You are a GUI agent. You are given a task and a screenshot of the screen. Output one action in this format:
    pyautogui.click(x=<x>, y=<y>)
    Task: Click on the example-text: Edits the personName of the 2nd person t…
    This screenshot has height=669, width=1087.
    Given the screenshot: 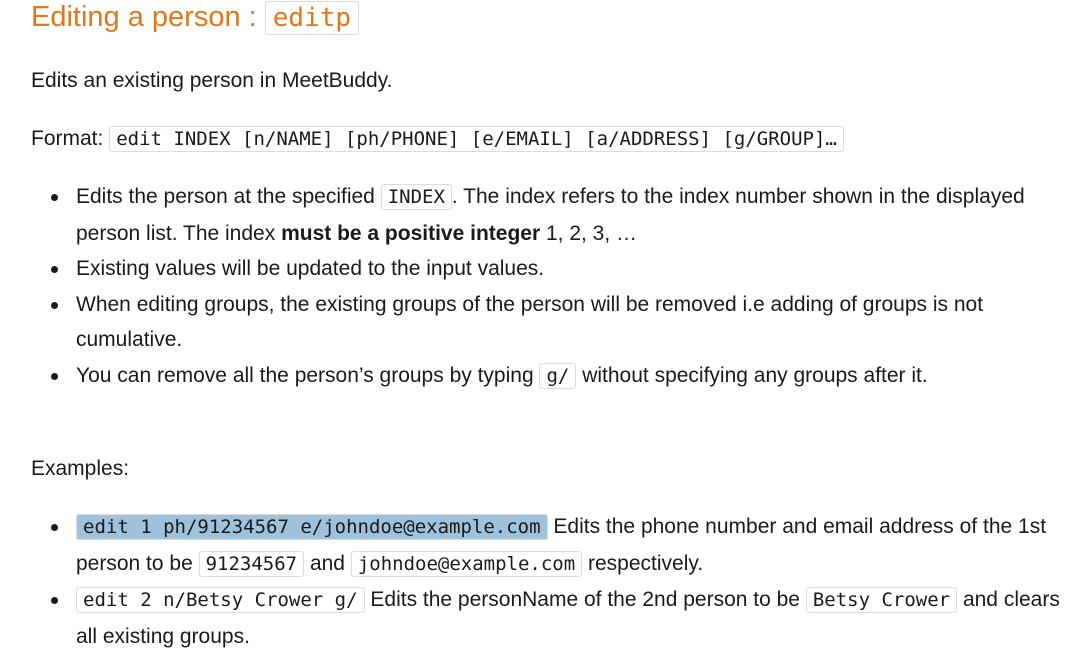 What is the action you would take?
    pyautogui.click(x=585, y=599)
    